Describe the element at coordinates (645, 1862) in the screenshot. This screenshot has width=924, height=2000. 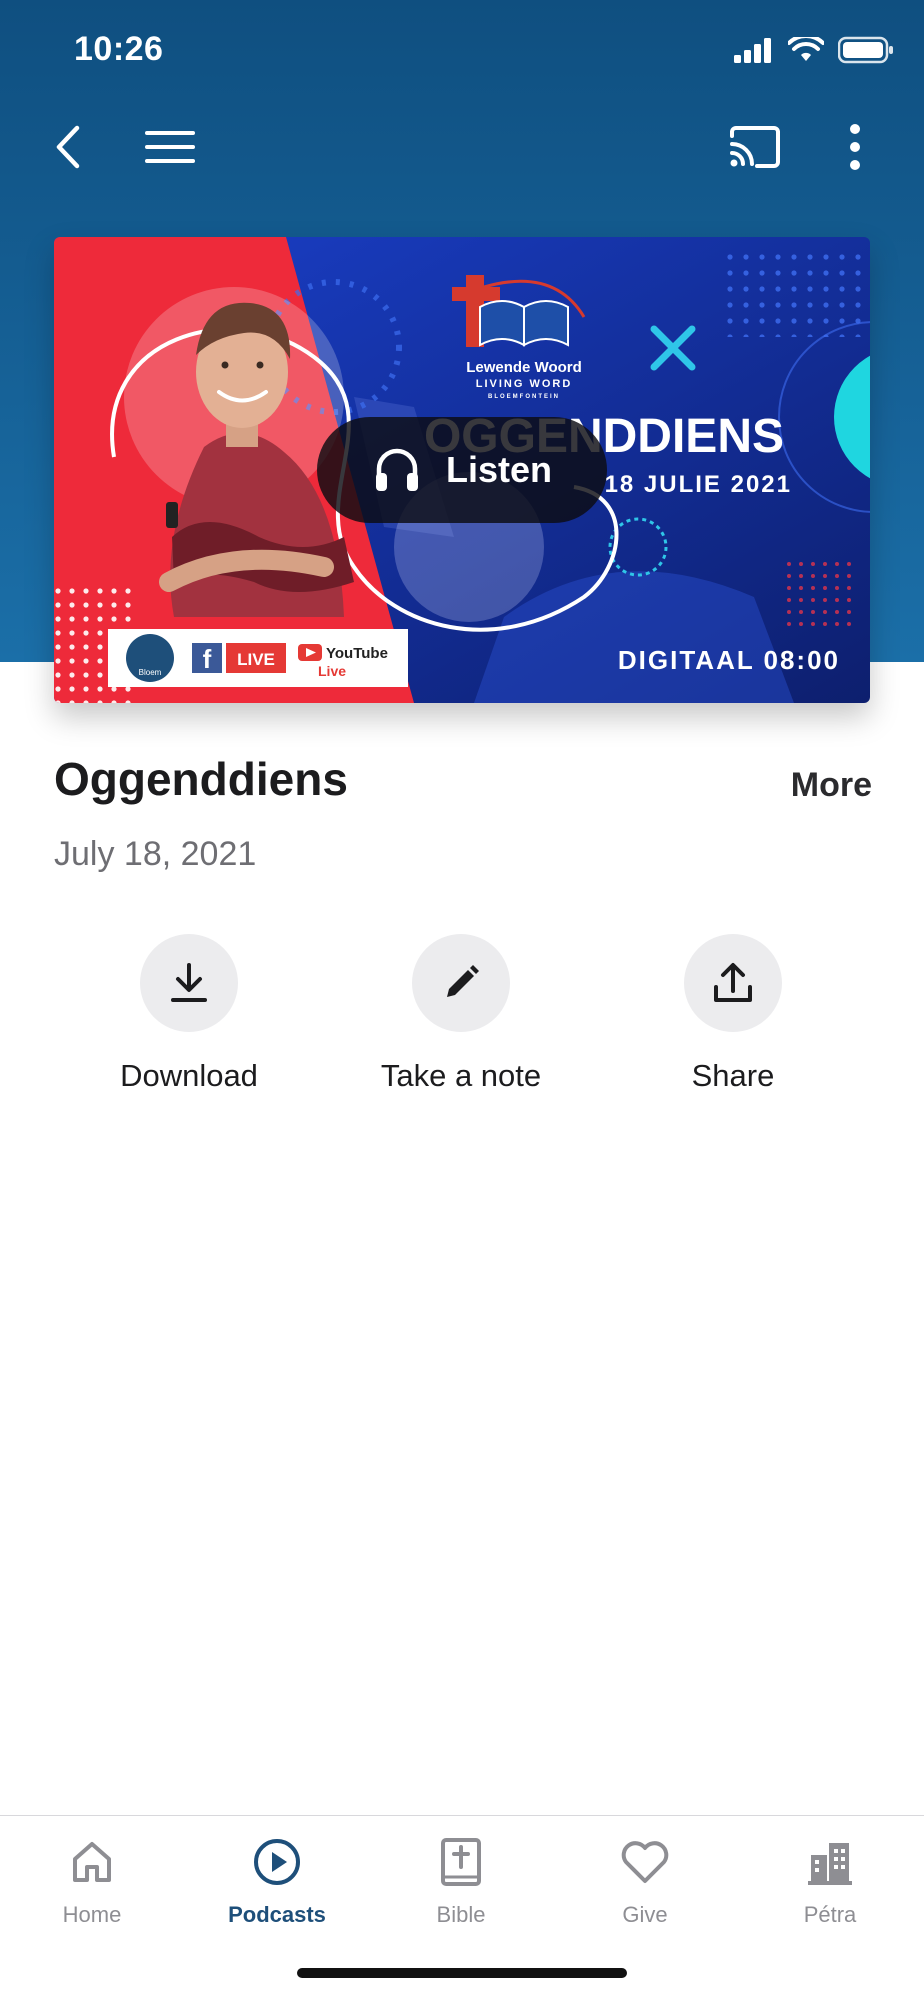
I see `heart-icon` at that location.